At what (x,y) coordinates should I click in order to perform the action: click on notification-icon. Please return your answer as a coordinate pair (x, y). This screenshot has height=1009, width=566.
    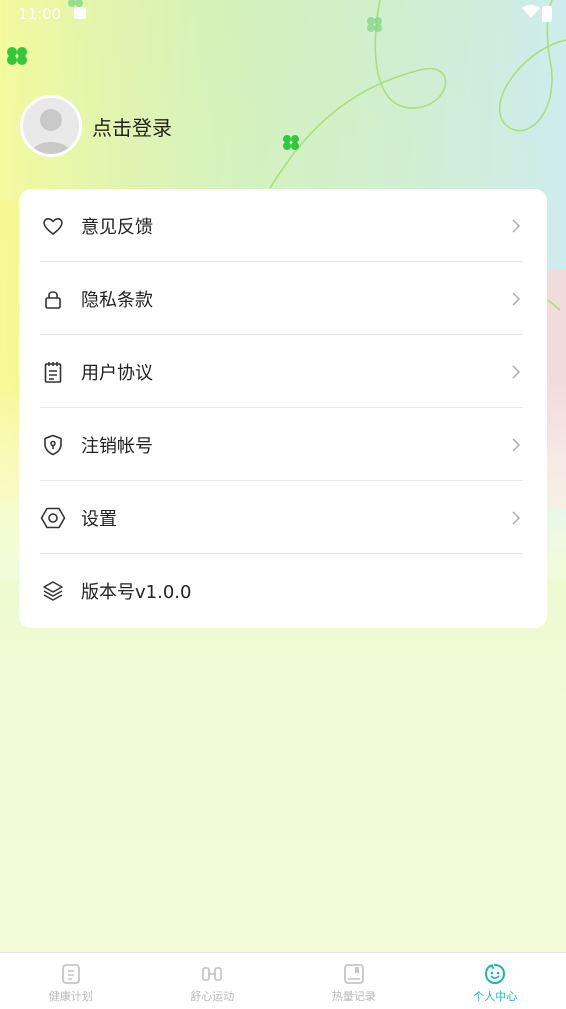
    Looking at the image, I should click on (80, 13).